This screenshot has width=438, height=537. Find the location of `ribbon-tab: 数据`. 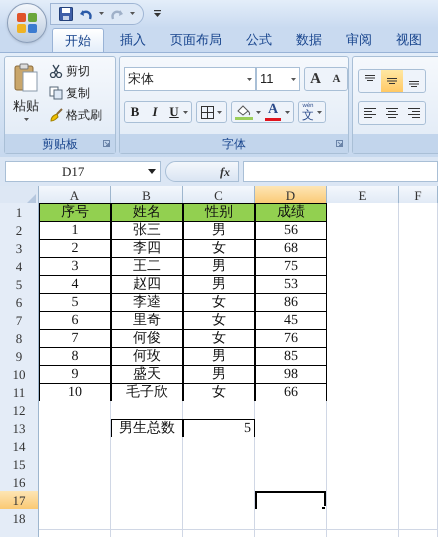

ribbon-tab: 数据 is located at coordinates (309, 40).